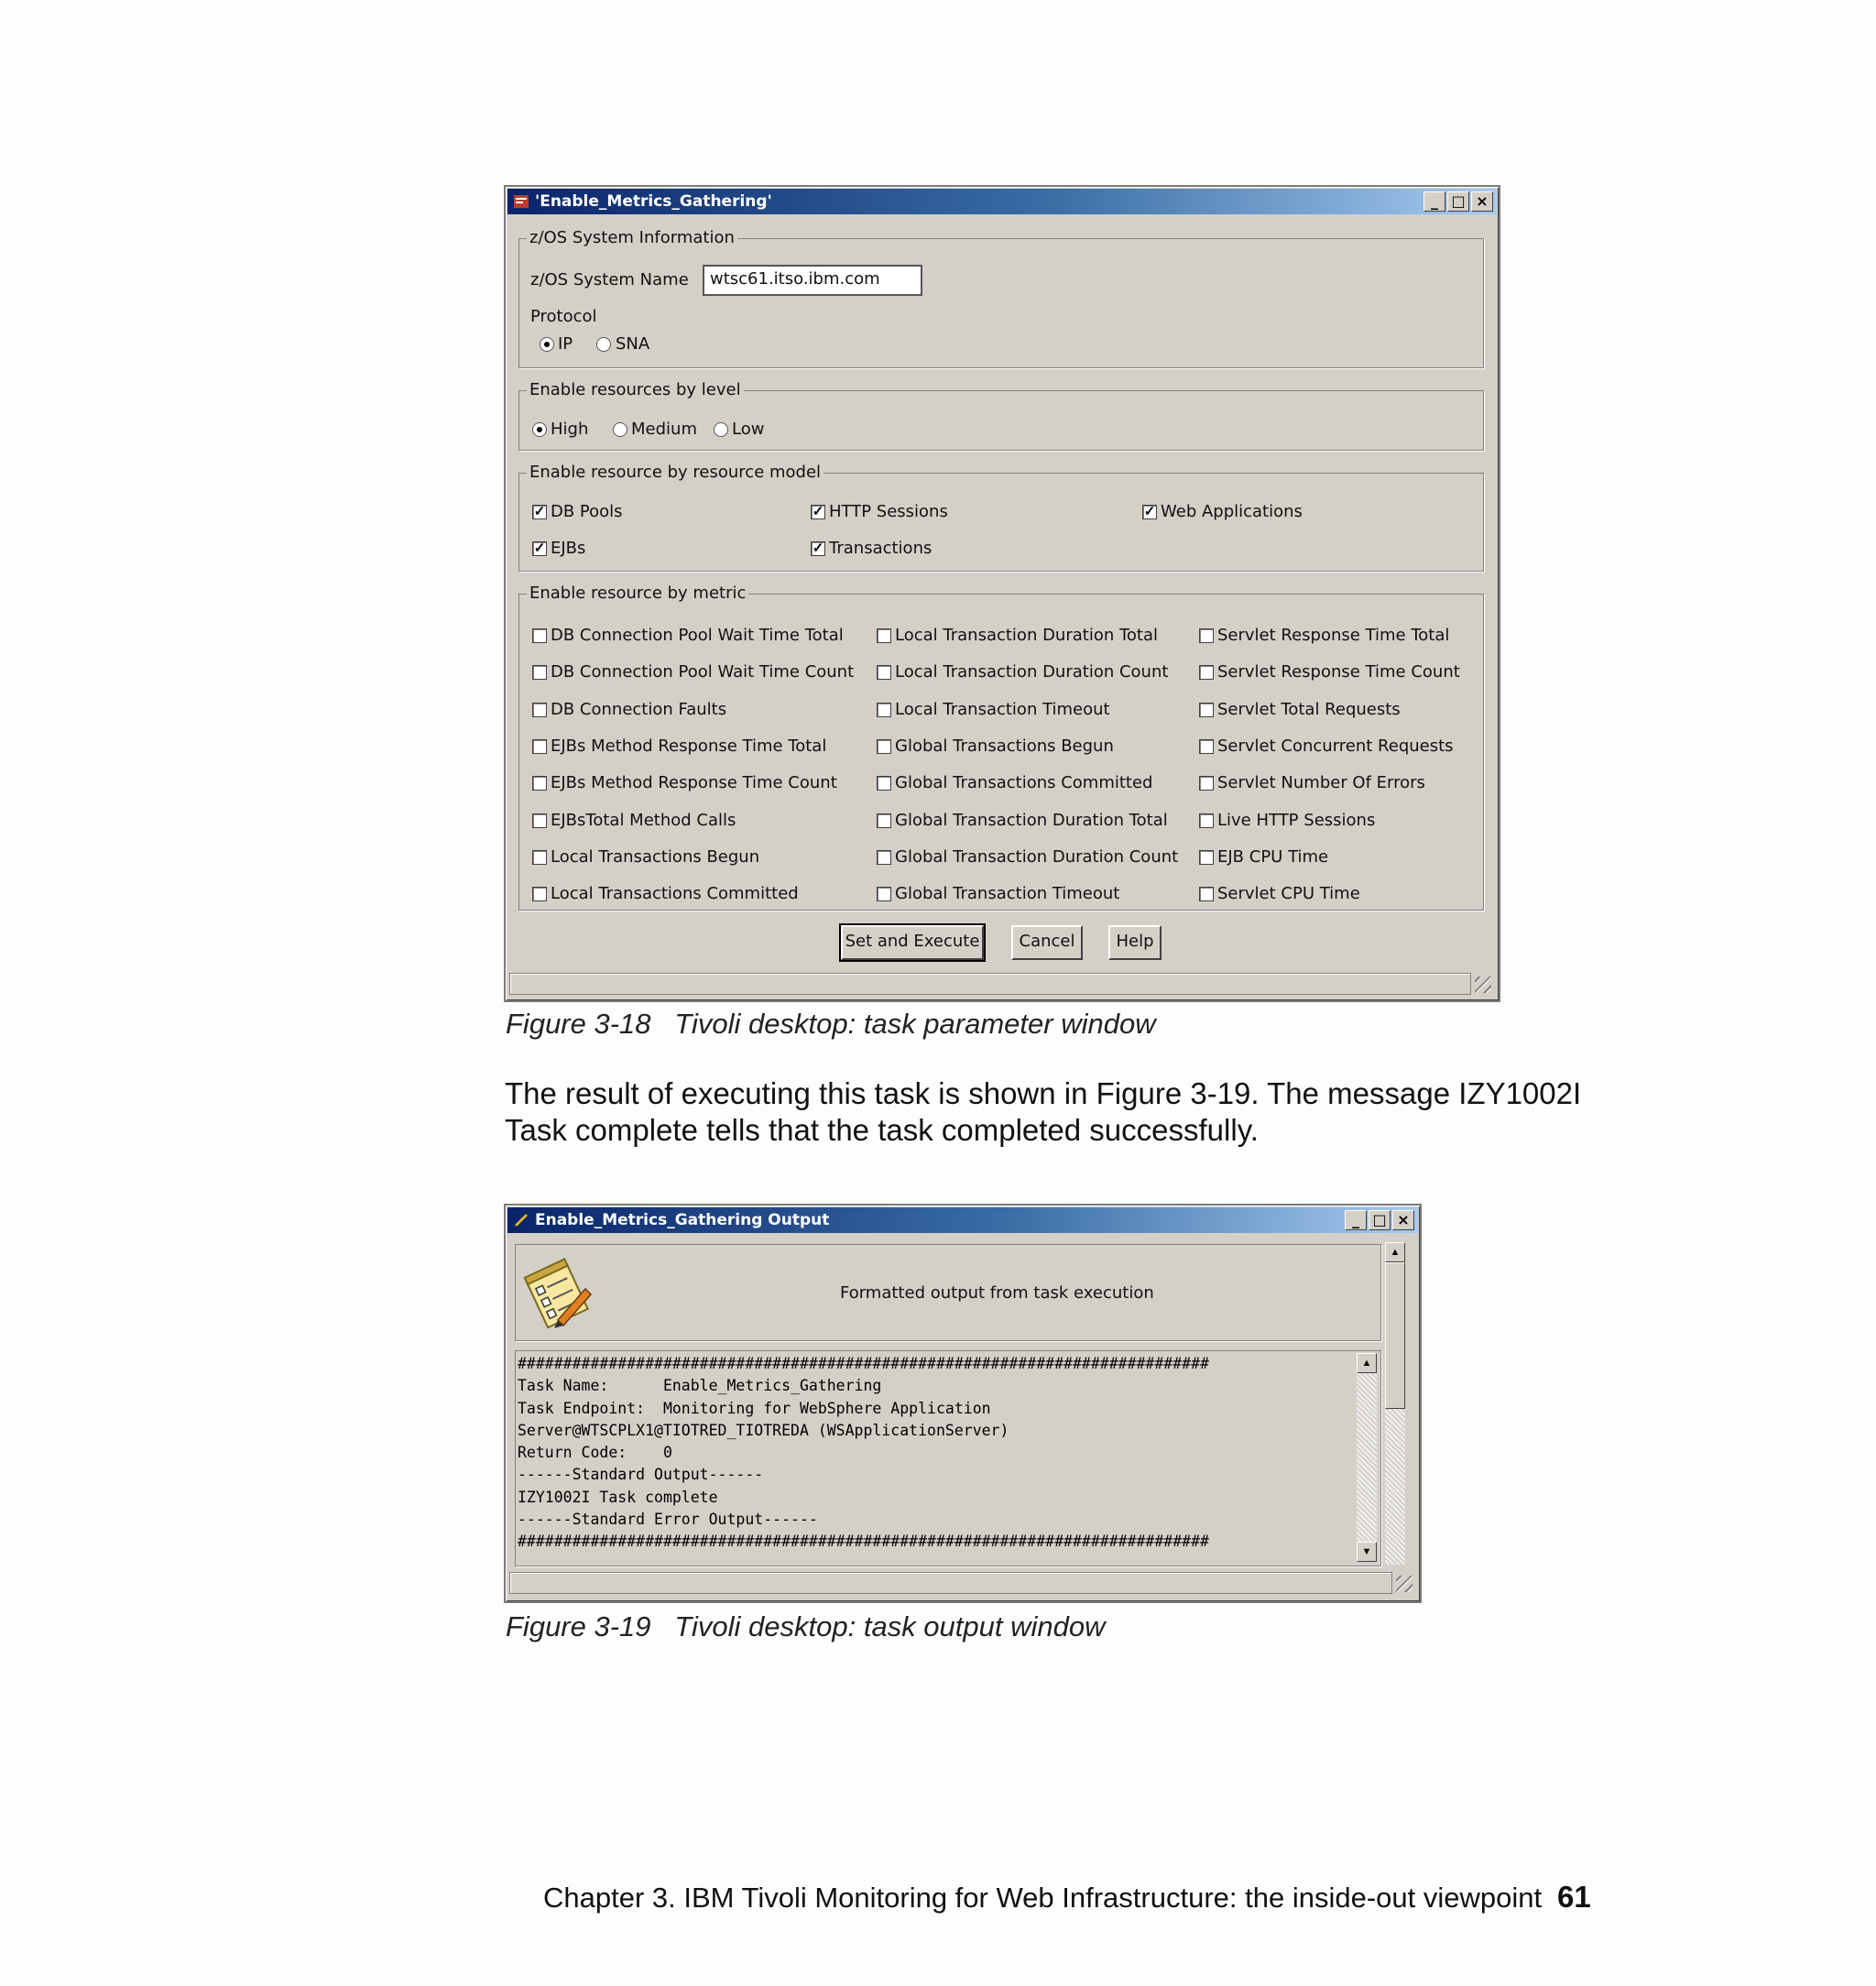 The image size is (1876, 1986). Describe the element at coordinates (603, 344) in the screenshot. I see `protocol-sna-radio` at that location.